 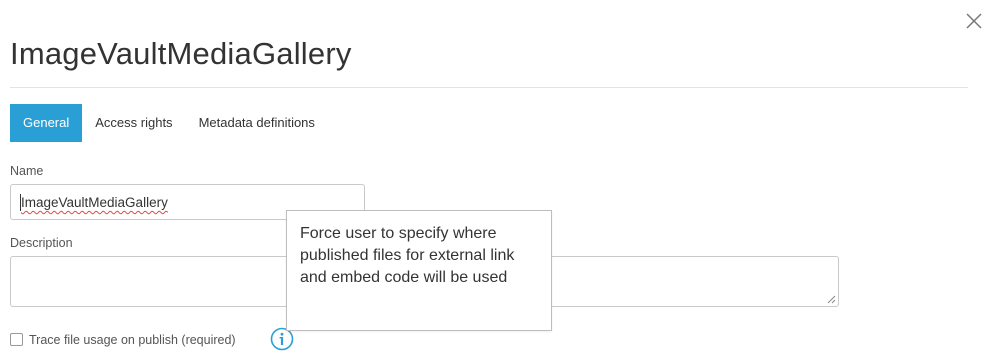 I want to click on close-button, so click(x=974, y=21).